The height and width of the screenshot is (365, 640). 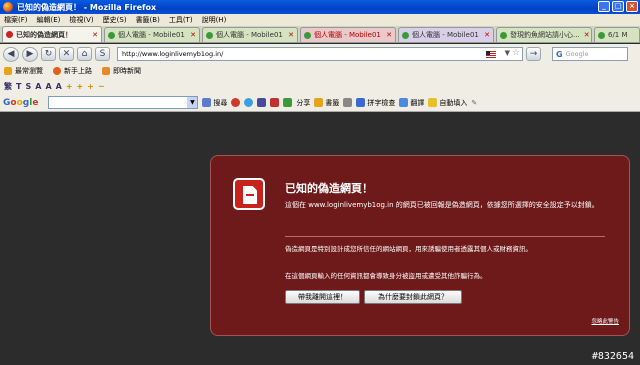 I want to click on maximize-button: □, so click(x=618, y=6).